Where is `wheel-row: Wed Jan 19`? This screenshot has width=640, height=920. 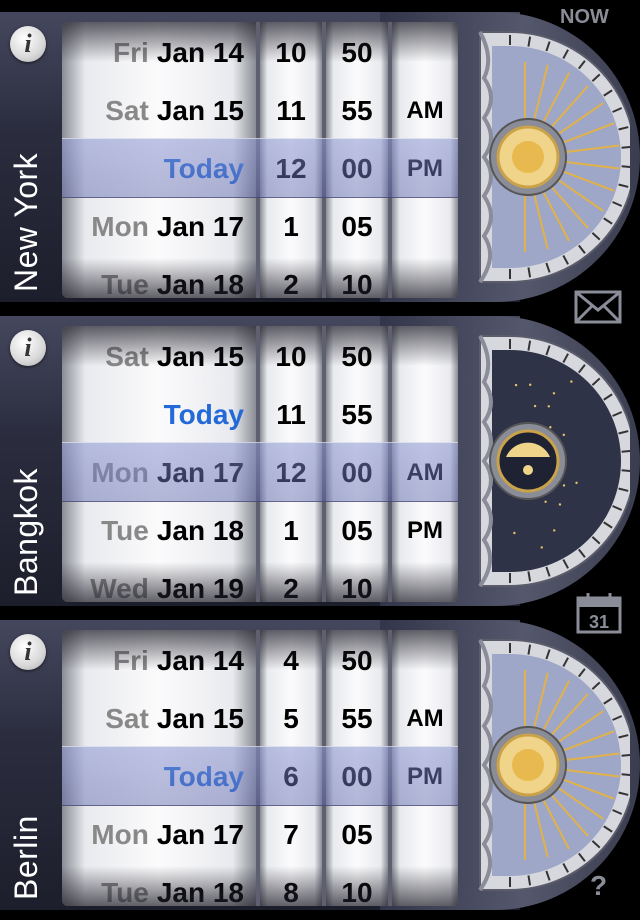 wheel-row: Wed Jan 19 is located at coordinates (159, 581).